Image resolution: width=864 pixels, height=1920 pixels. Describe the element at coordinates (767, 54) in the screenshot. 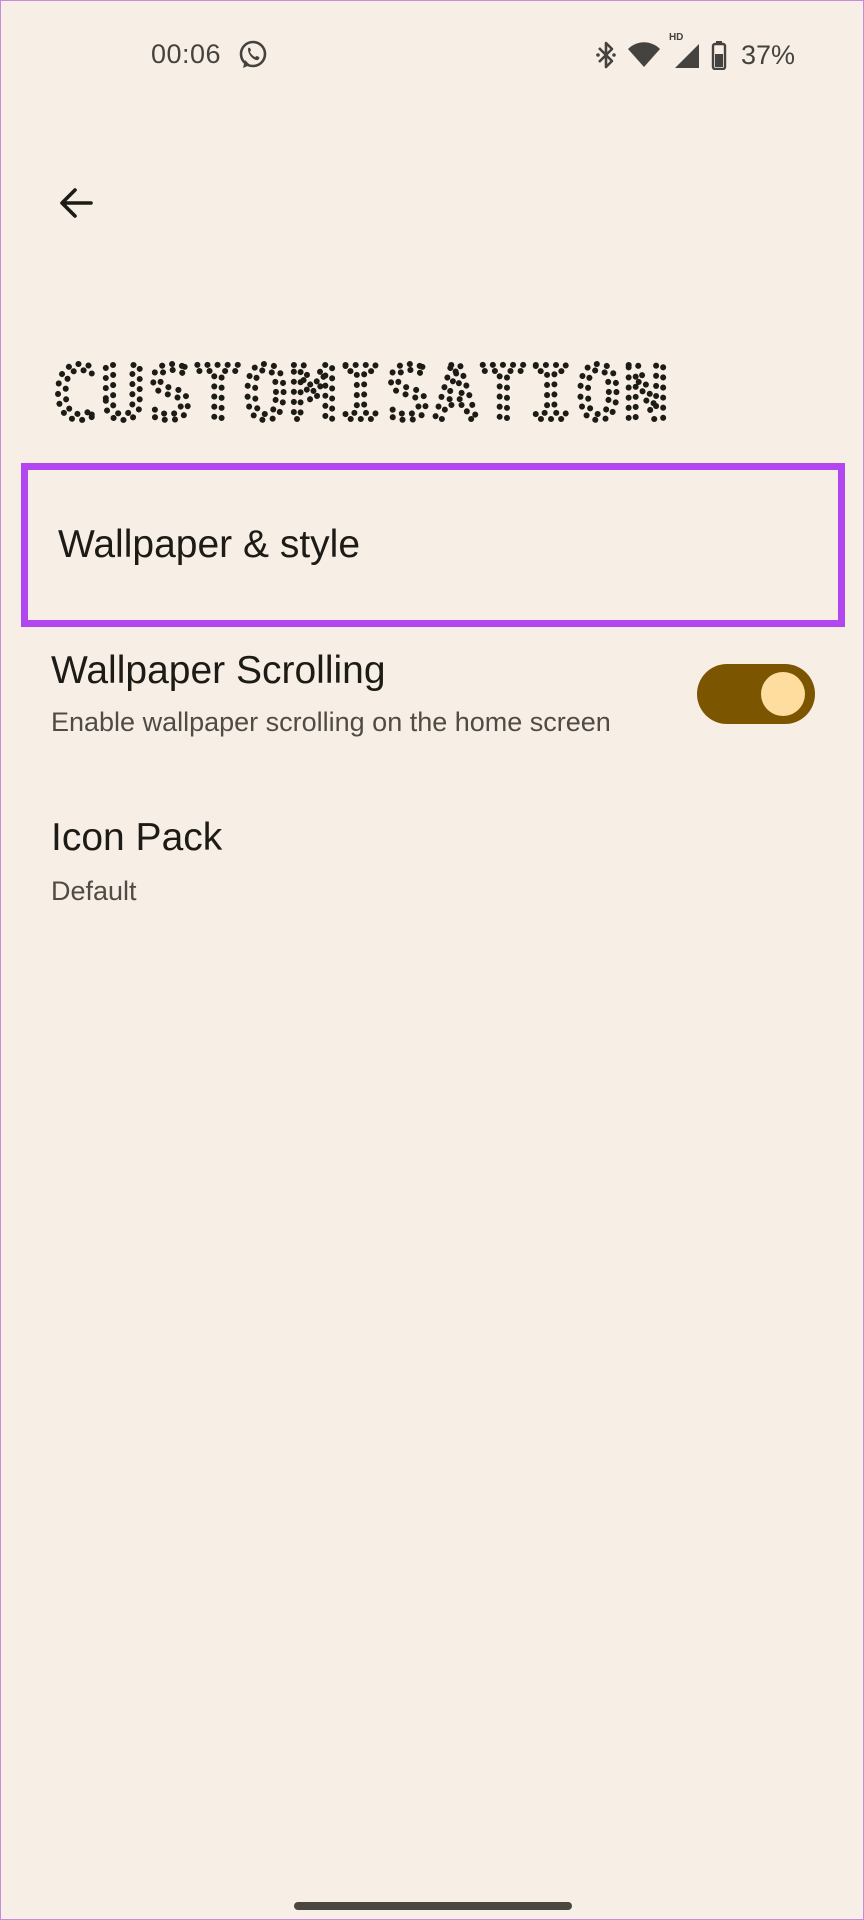

I see `battery-percent: 37%` at that location.